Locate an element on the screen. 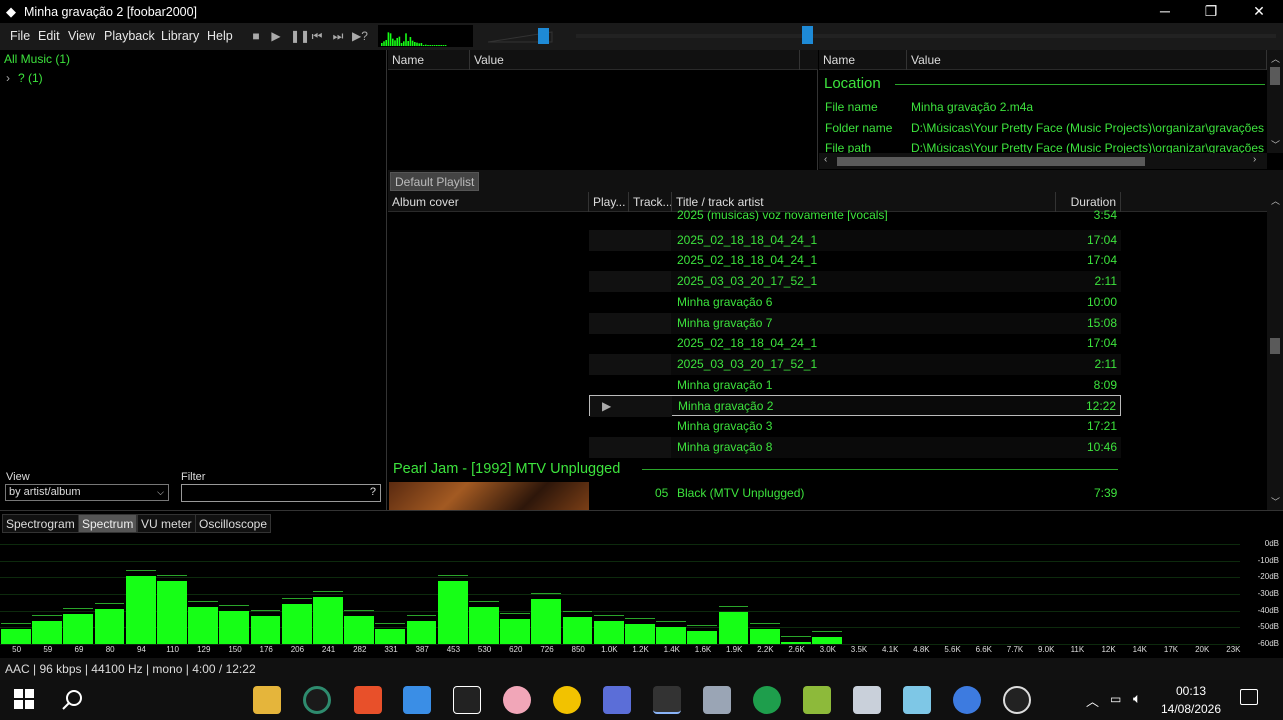 This screenshot has height=720, width=1283. next-icon: ⏭ is located at coordinates (338, 36).